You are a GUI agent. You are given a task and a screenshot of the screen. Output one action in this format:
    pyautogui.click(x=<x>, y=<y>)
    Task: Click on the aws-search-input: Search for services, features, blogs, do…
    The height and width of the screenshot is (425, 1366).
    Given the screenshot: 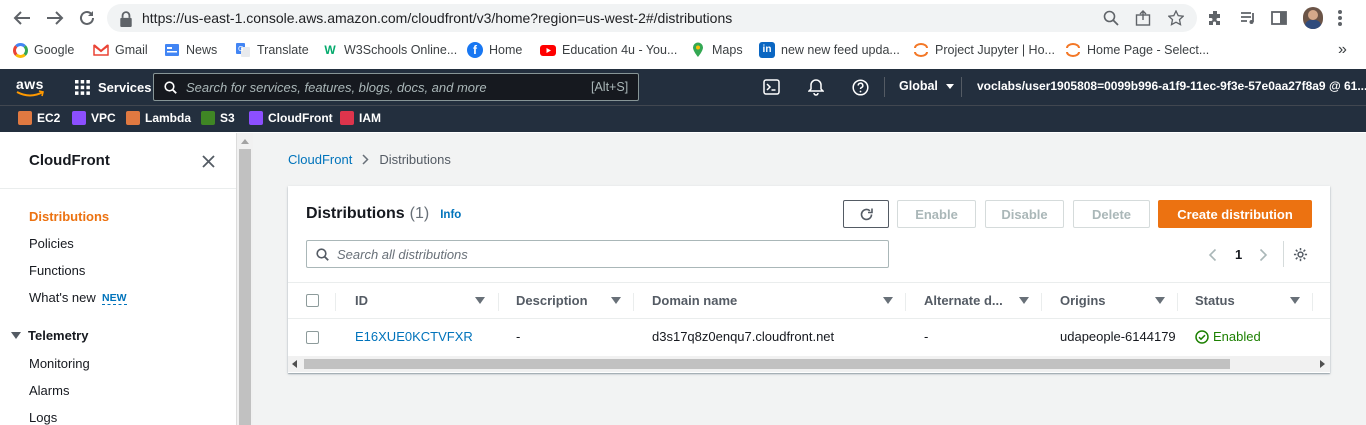 What is the action you would take?
    pyautogui.click(x=396, y=87)
    